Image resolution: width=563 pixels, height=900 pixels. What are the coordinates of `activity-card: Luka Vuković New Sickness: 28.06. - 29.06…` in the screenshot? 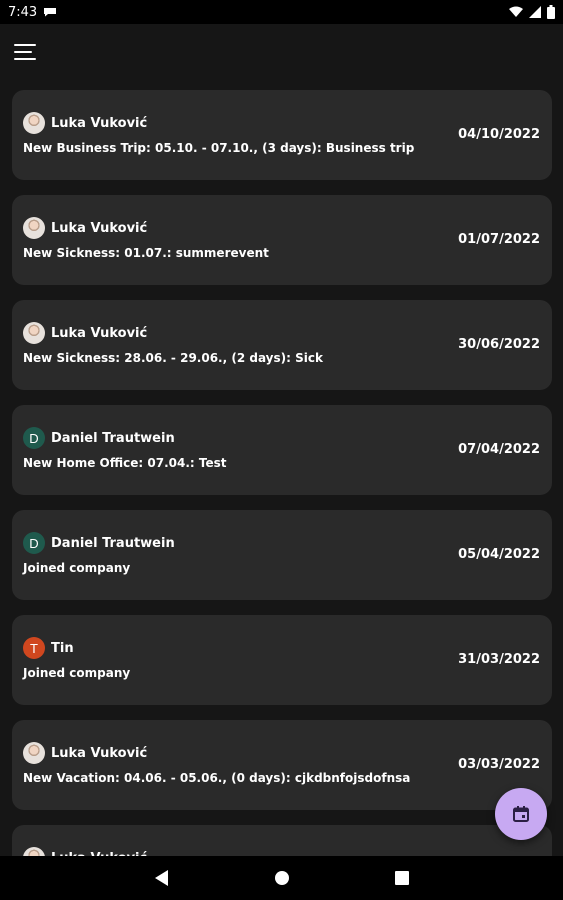 It's located at (282, 345).